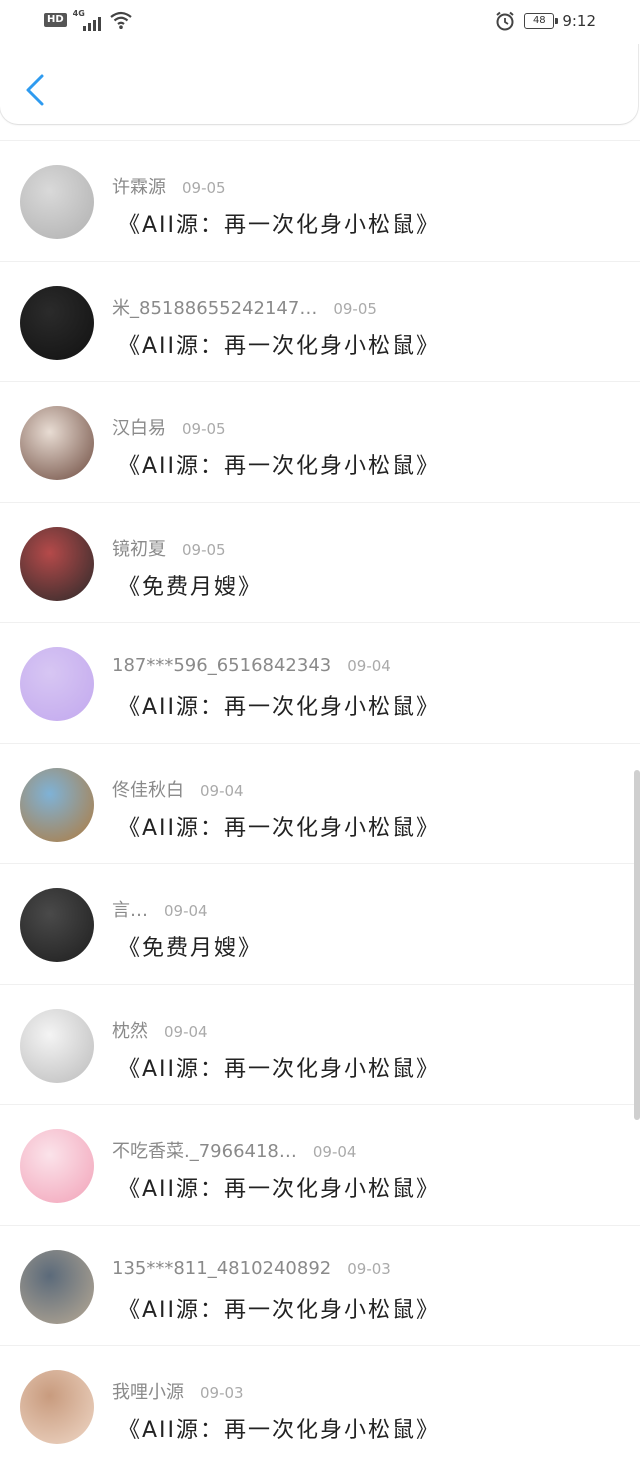 Image resolution: width=640 pixels, height=1466 pixels. I want to click on list-item: 汉白易 09-05 《AII源：再一次化身小松鼠》, so click(320, 441).